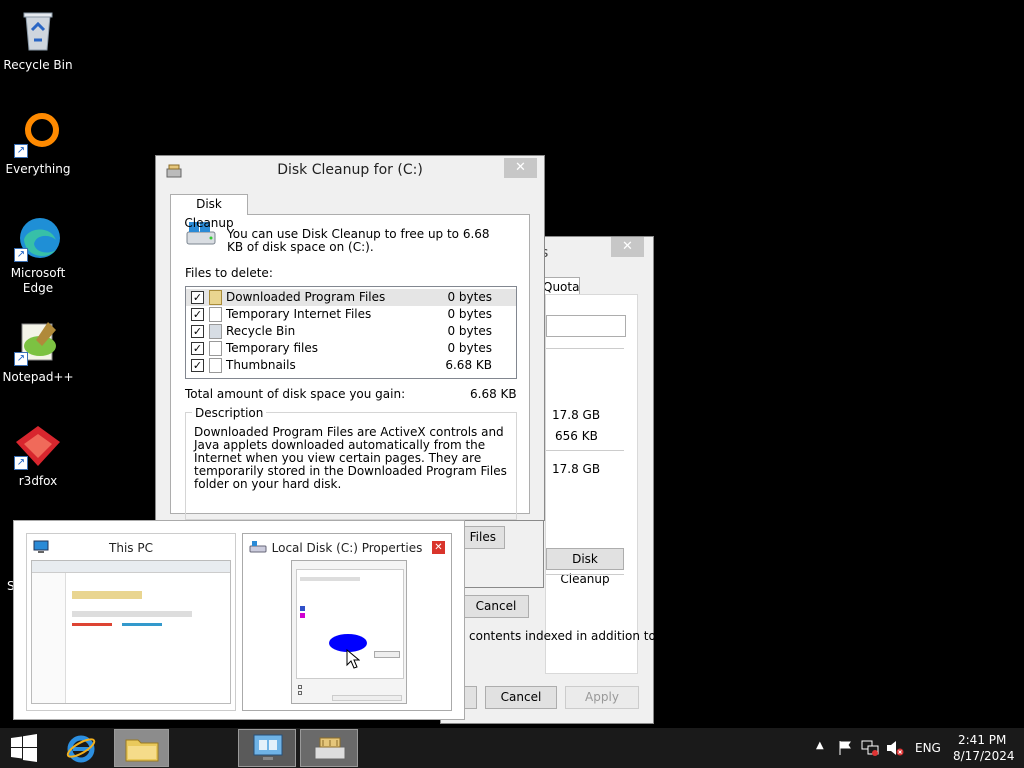  Describe the element at coordinates (38, 446) in the screenshot. I see `r3dfox-icon: ↗` at that location.